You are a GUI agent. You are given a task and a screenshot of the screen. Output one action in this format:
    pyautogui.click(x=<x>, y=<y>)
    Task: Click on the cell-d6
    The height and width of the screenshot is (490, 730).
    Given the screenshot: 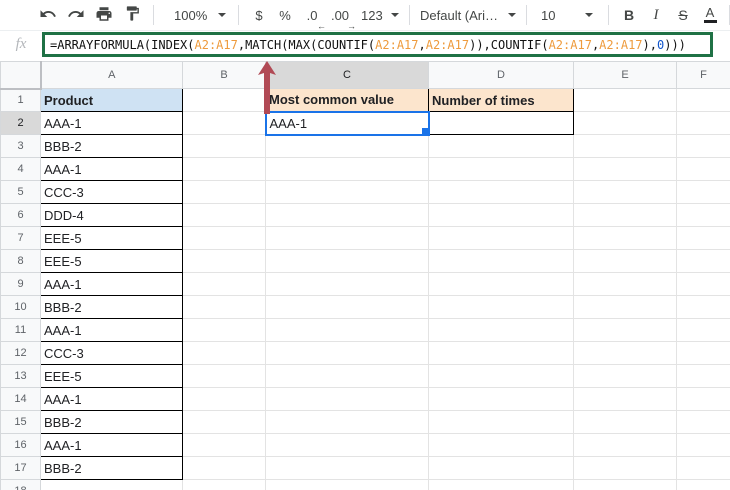 What is the action you would take?
    pyautogui.click(x=501, y=215)
    